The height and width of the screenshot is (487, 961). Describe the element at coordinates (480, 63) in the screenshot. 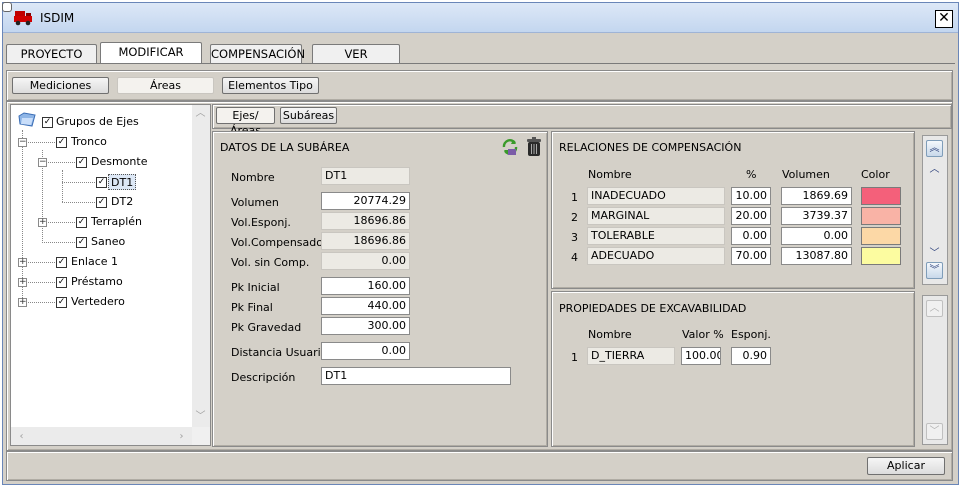

I see `tab-strip-line` at that location.